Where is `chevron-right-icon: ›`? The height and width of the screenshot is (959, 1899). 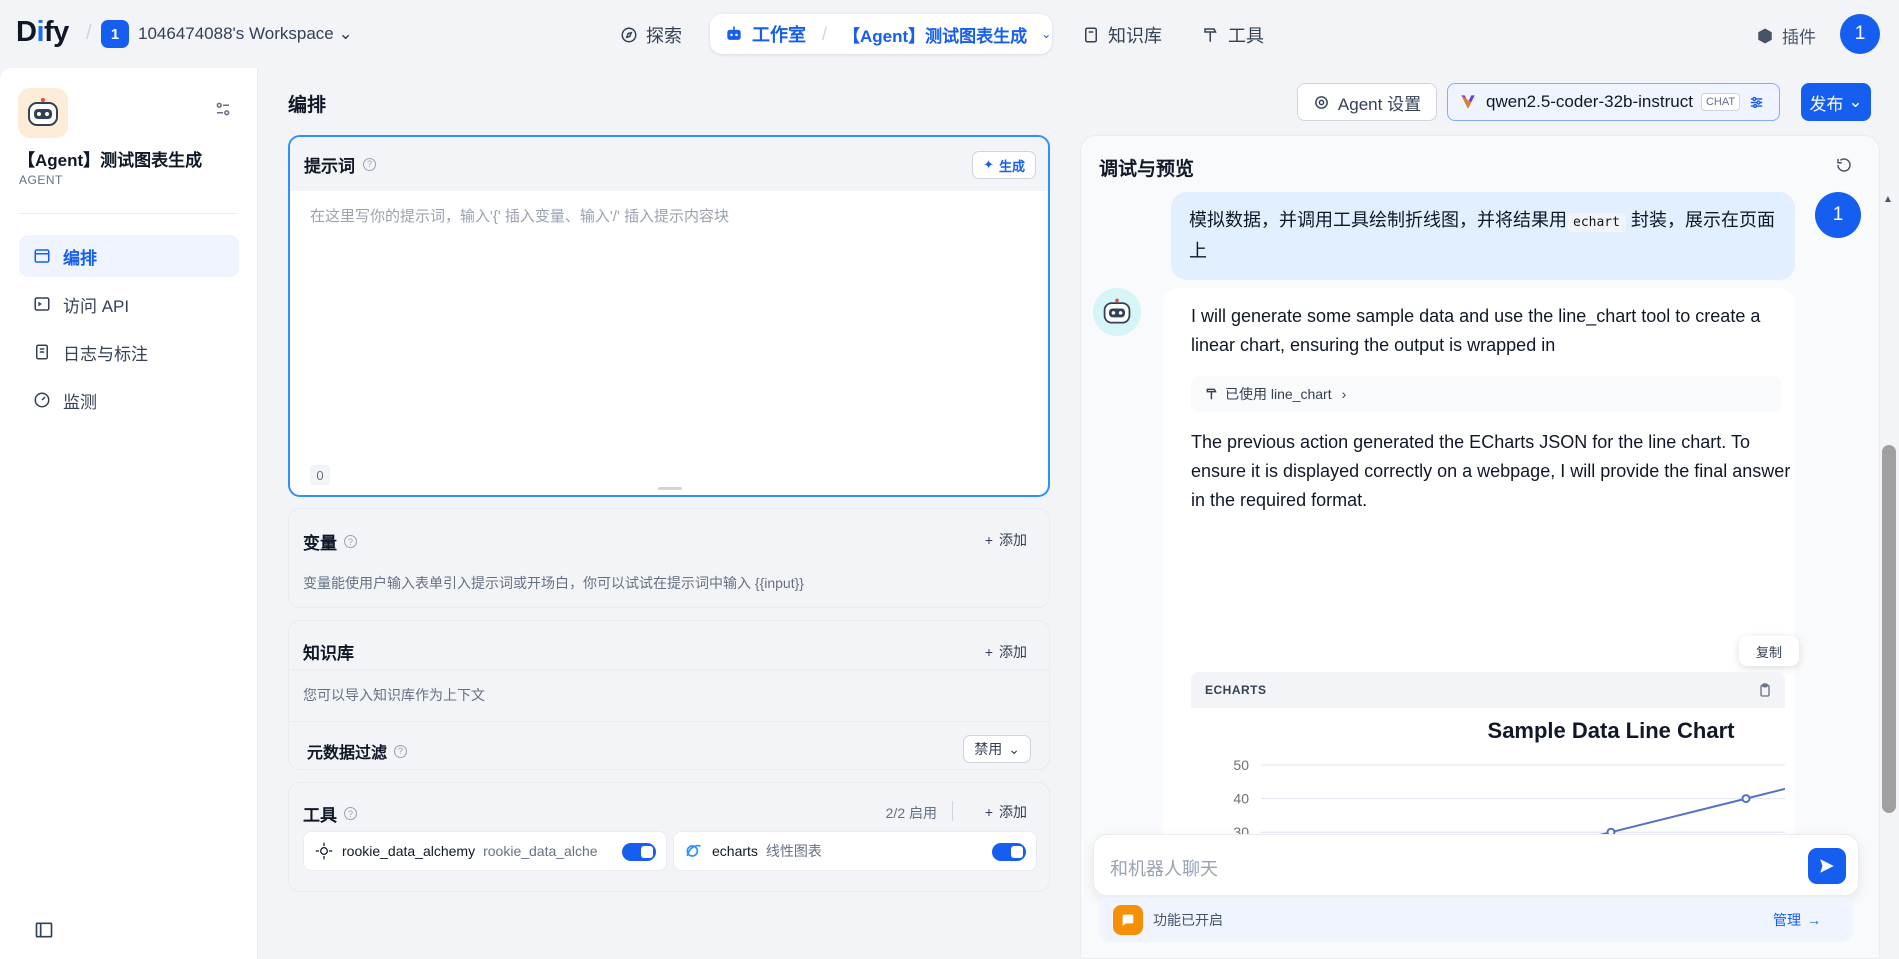
chevron-right-icon: › is located at coordinates (1344, 394).